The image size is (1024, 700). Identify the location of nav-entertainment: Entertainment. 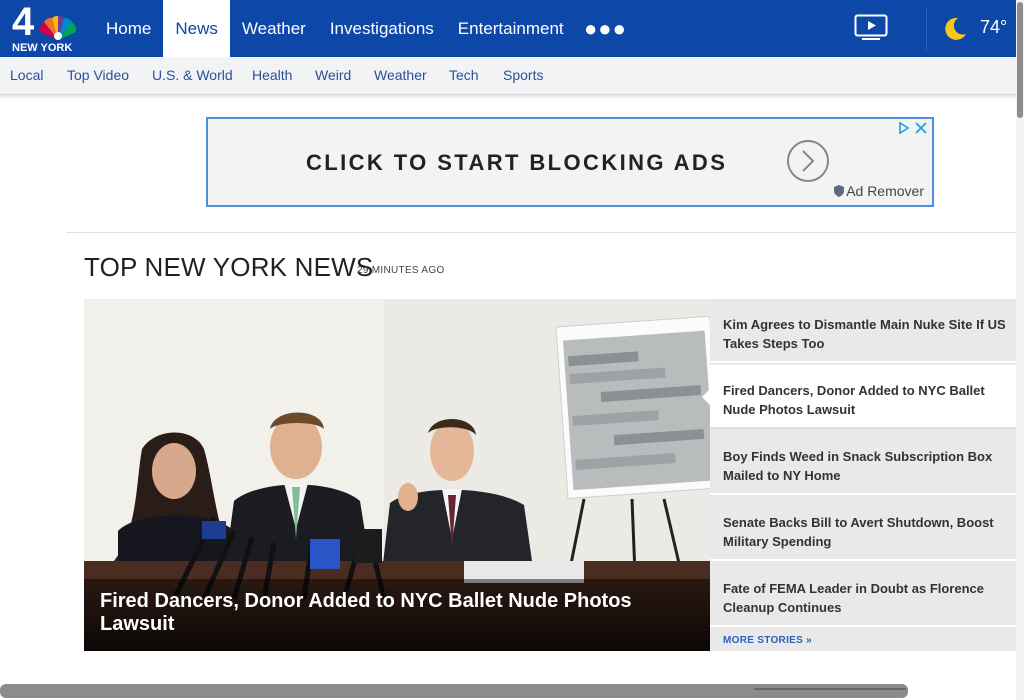
(511, 28).